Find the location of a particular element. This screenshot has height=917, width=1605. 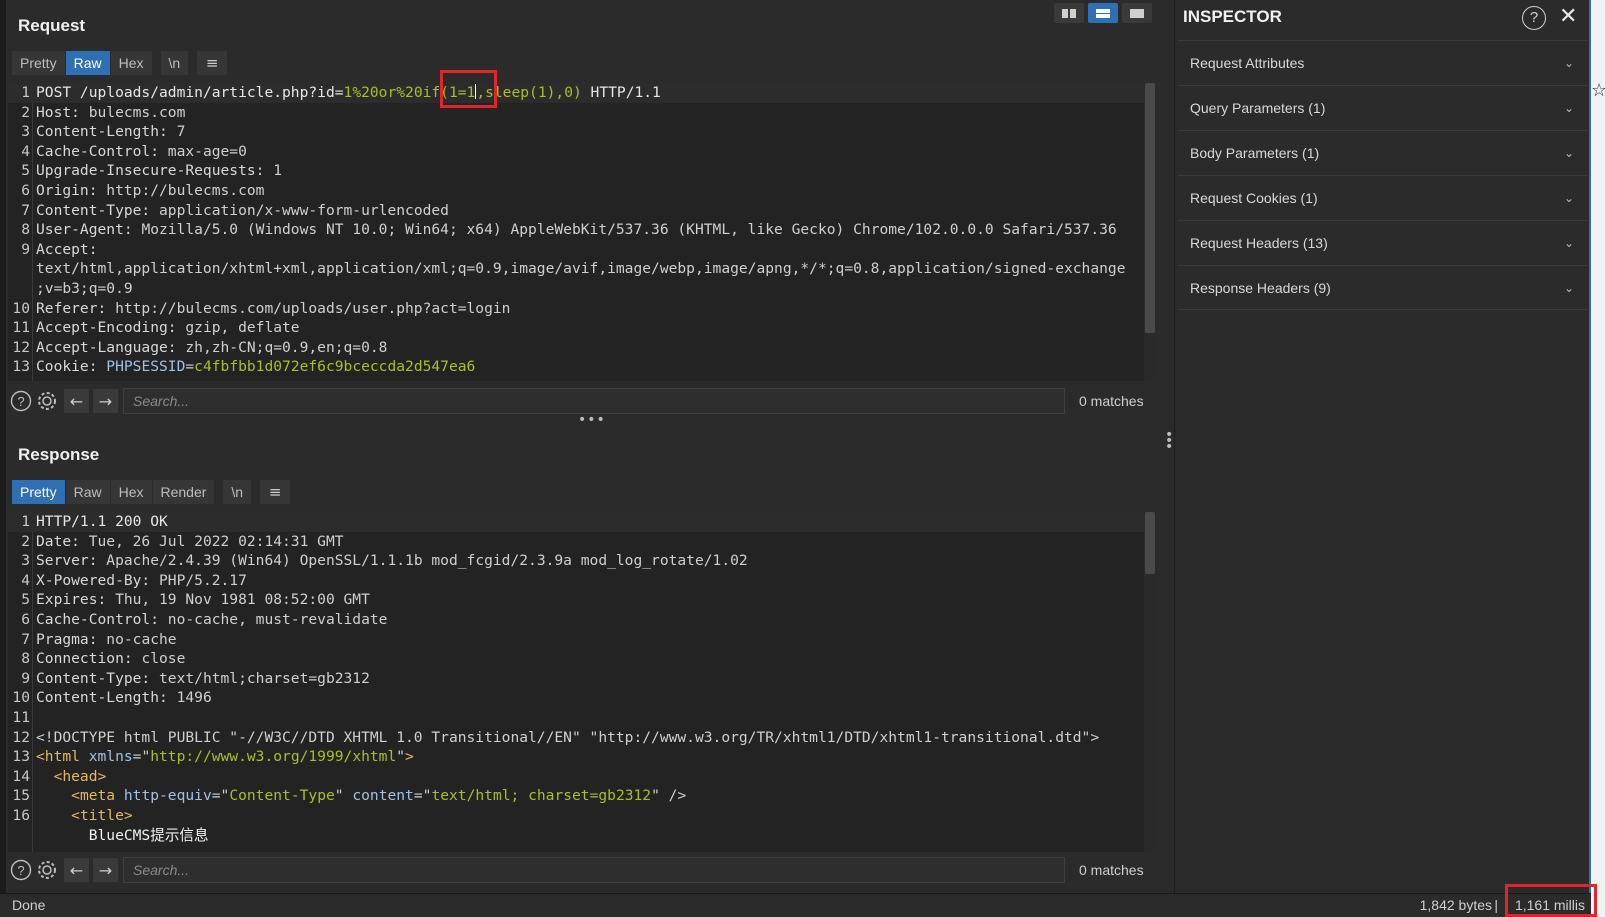

code-token: Expires: is located at coordinates (76, 600).